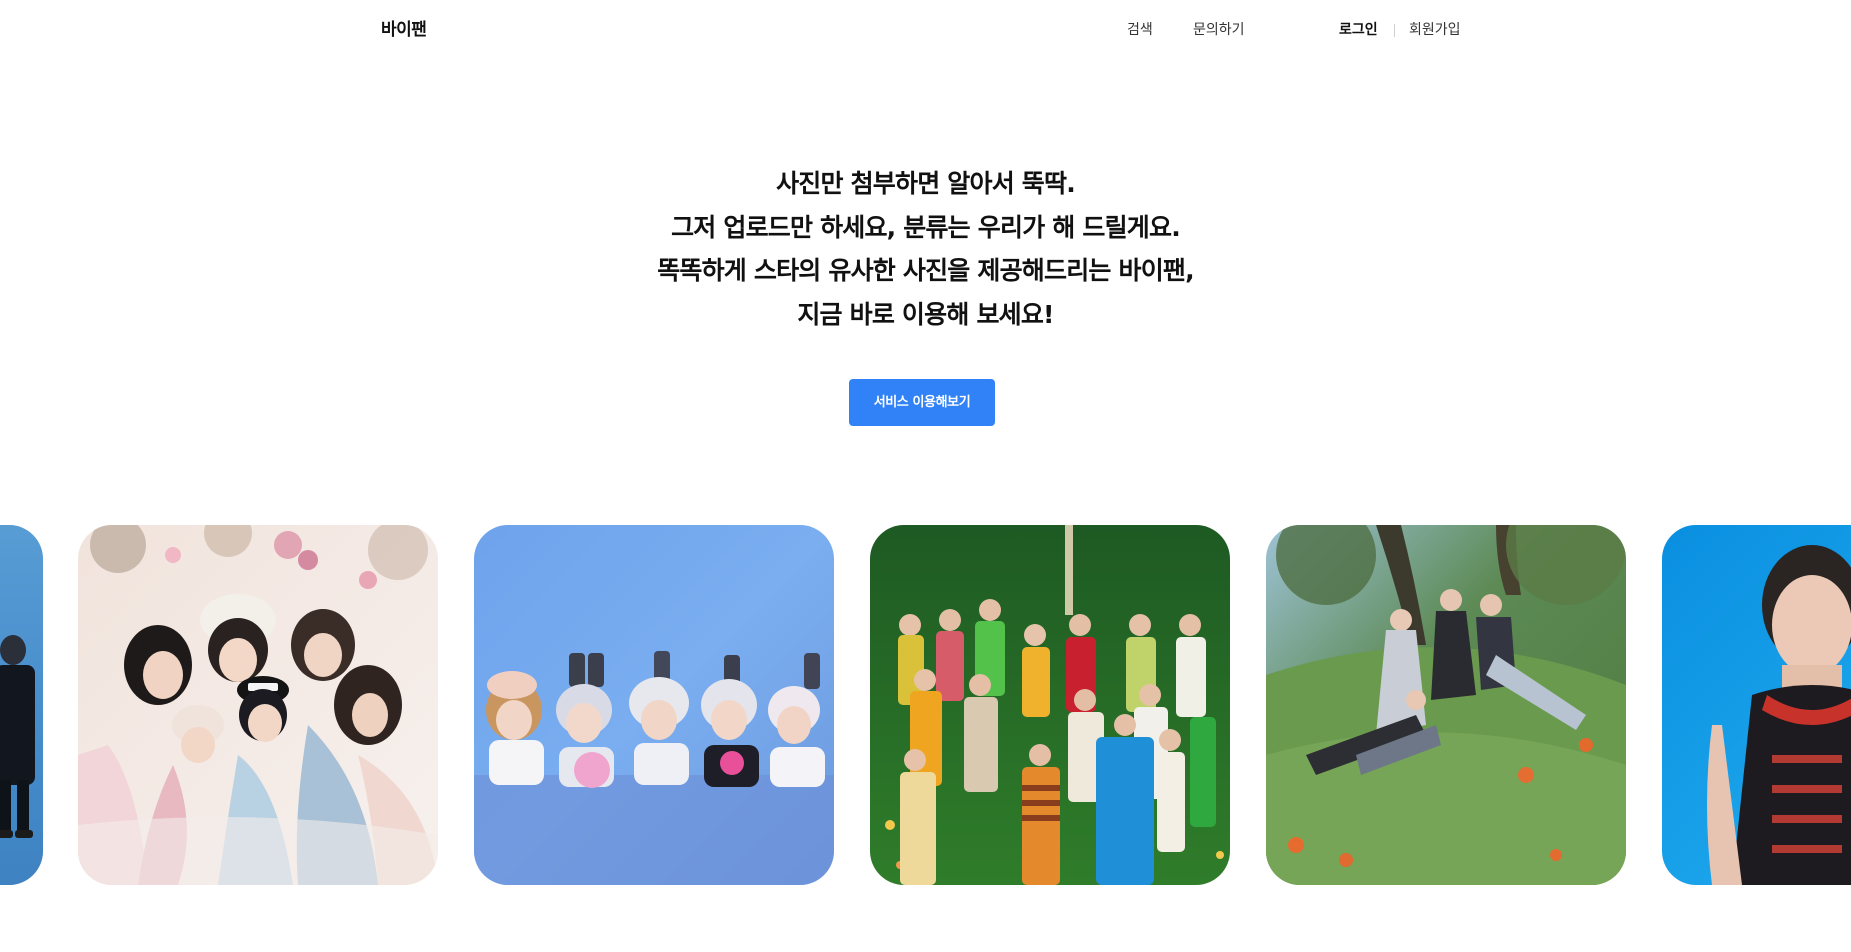 Image resolution: width=1851 pixels, height=952 pixels. I want to click on hero-line-3: 똑똑하게 스타의 유사한 사진을 제공해드리는 바이팬,, so click(925, 270).